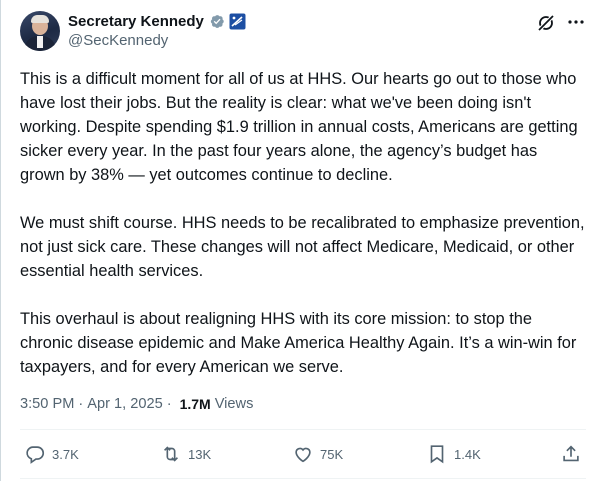  Describe the element at coordinates (216, 21) in the screenshot. I see `verified-grey-badge-icon` at that location.